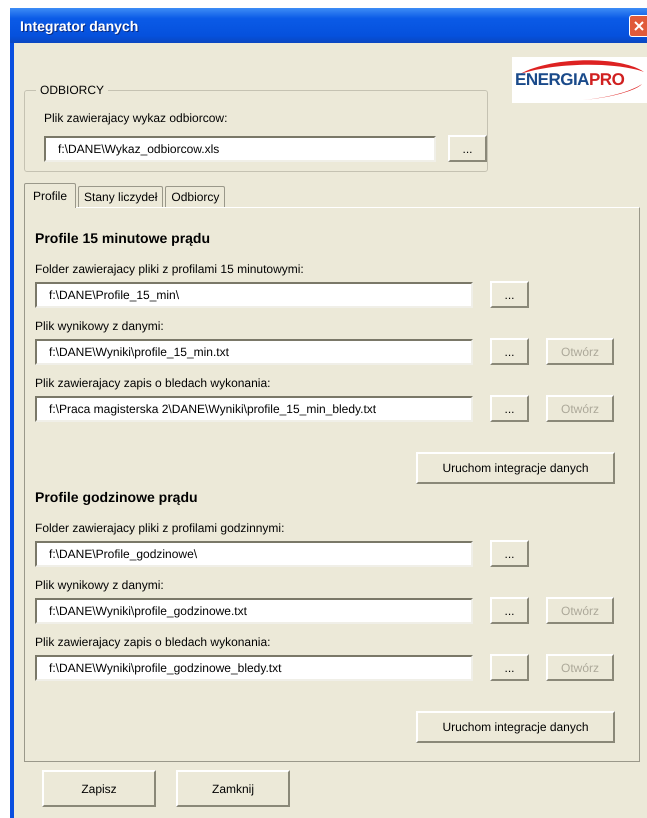 The width and height of the screenshot is (647, 818). I want to click on input-field: f:\DANE\Profile_15_min\, so click(254, 295).